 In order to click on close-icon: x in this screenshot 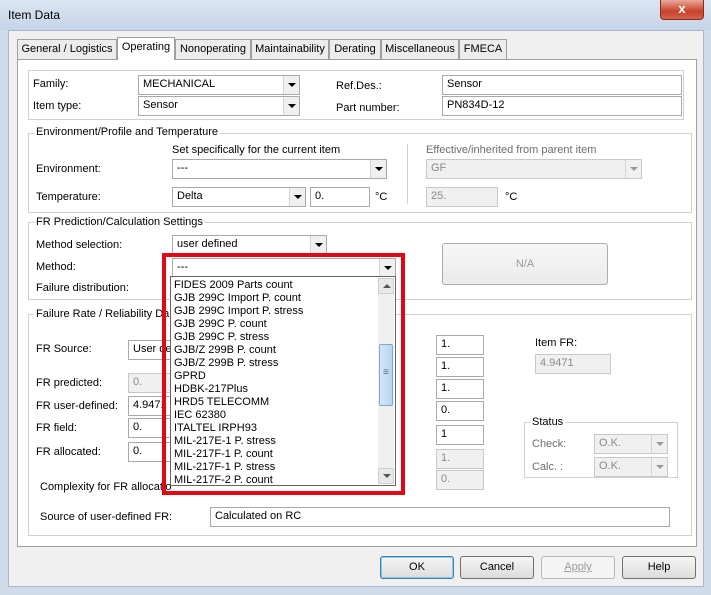, I will do `click(682, 10)`.